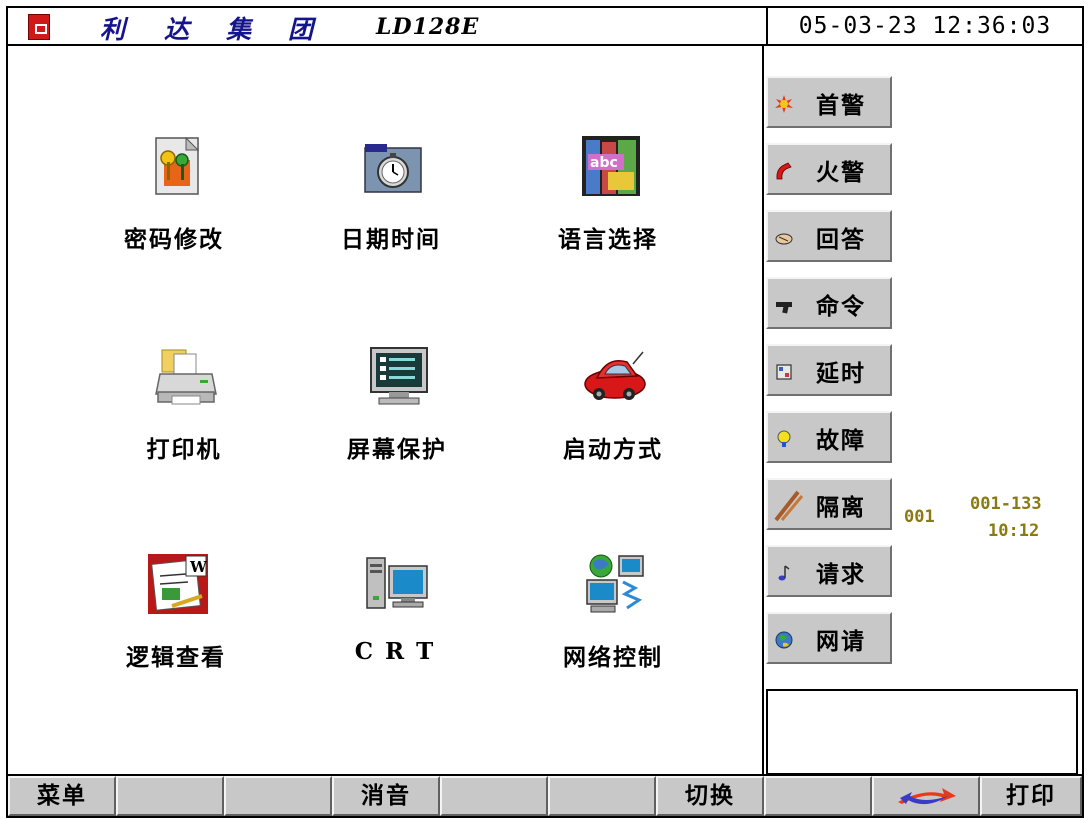  I want to click on fault-button: 故障, so click(829, 437).